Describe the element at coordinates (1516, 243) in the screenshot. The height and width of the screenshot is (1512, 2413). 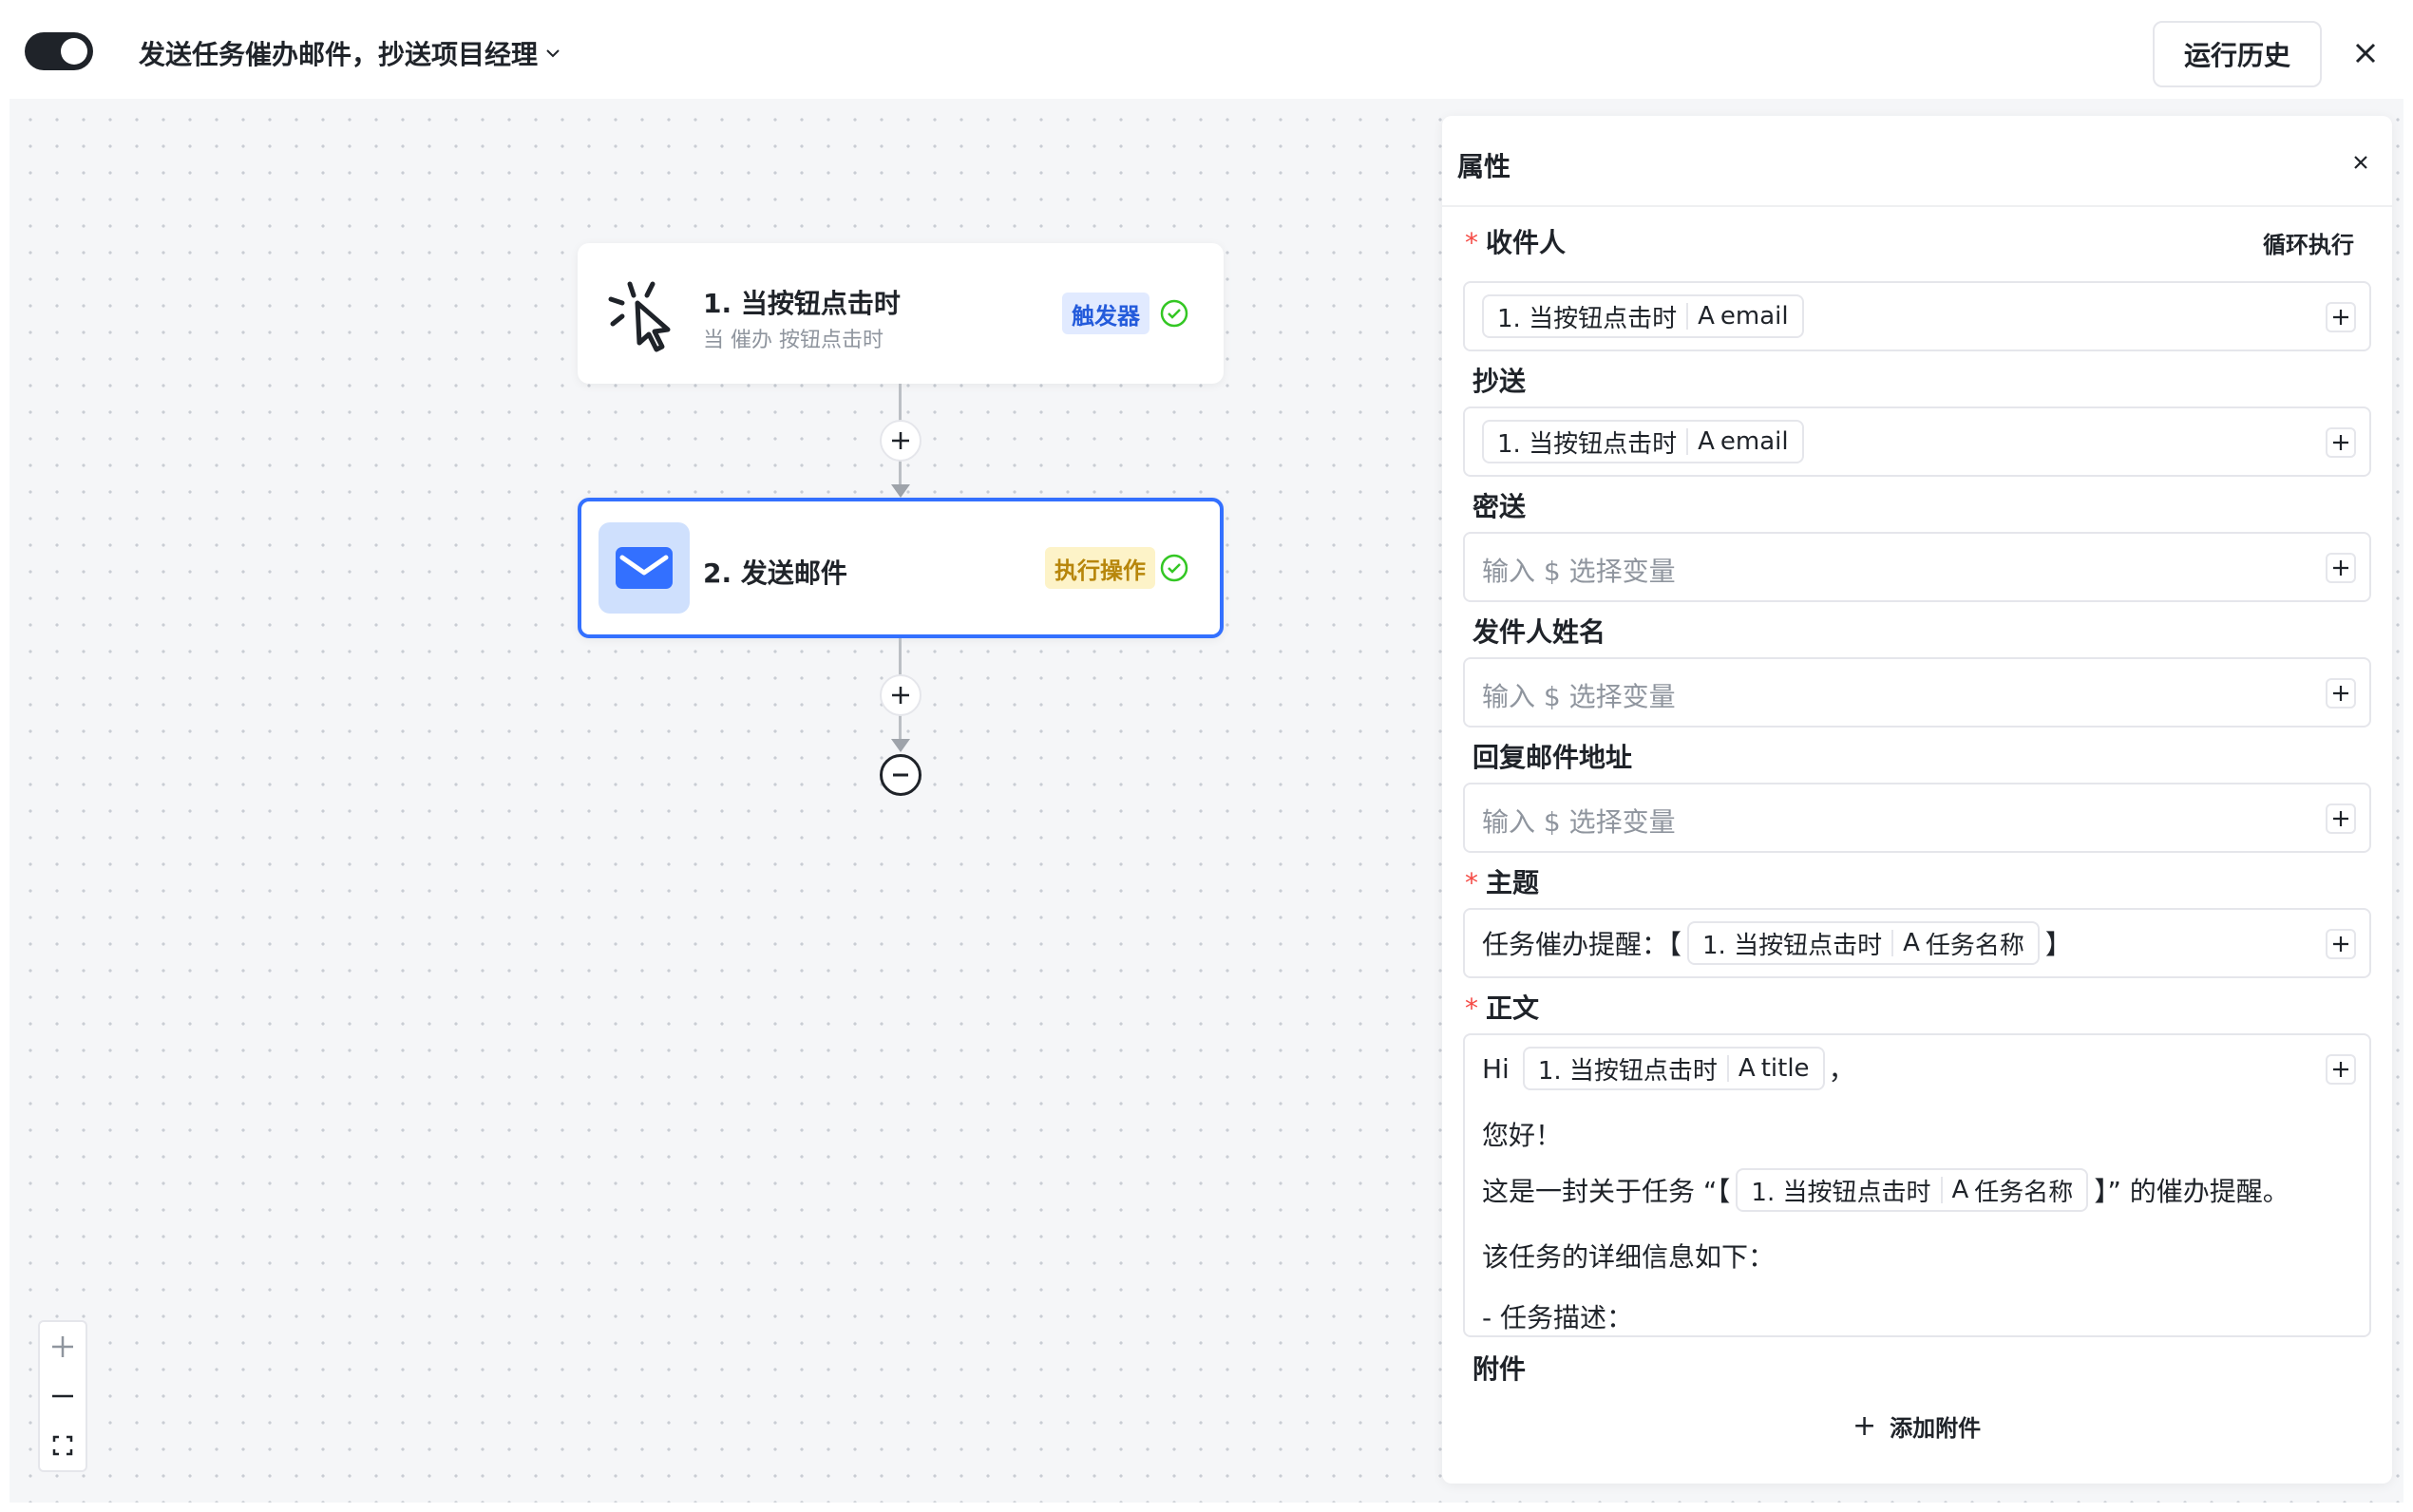
I see `recipient-label: * 收件人` at that location.